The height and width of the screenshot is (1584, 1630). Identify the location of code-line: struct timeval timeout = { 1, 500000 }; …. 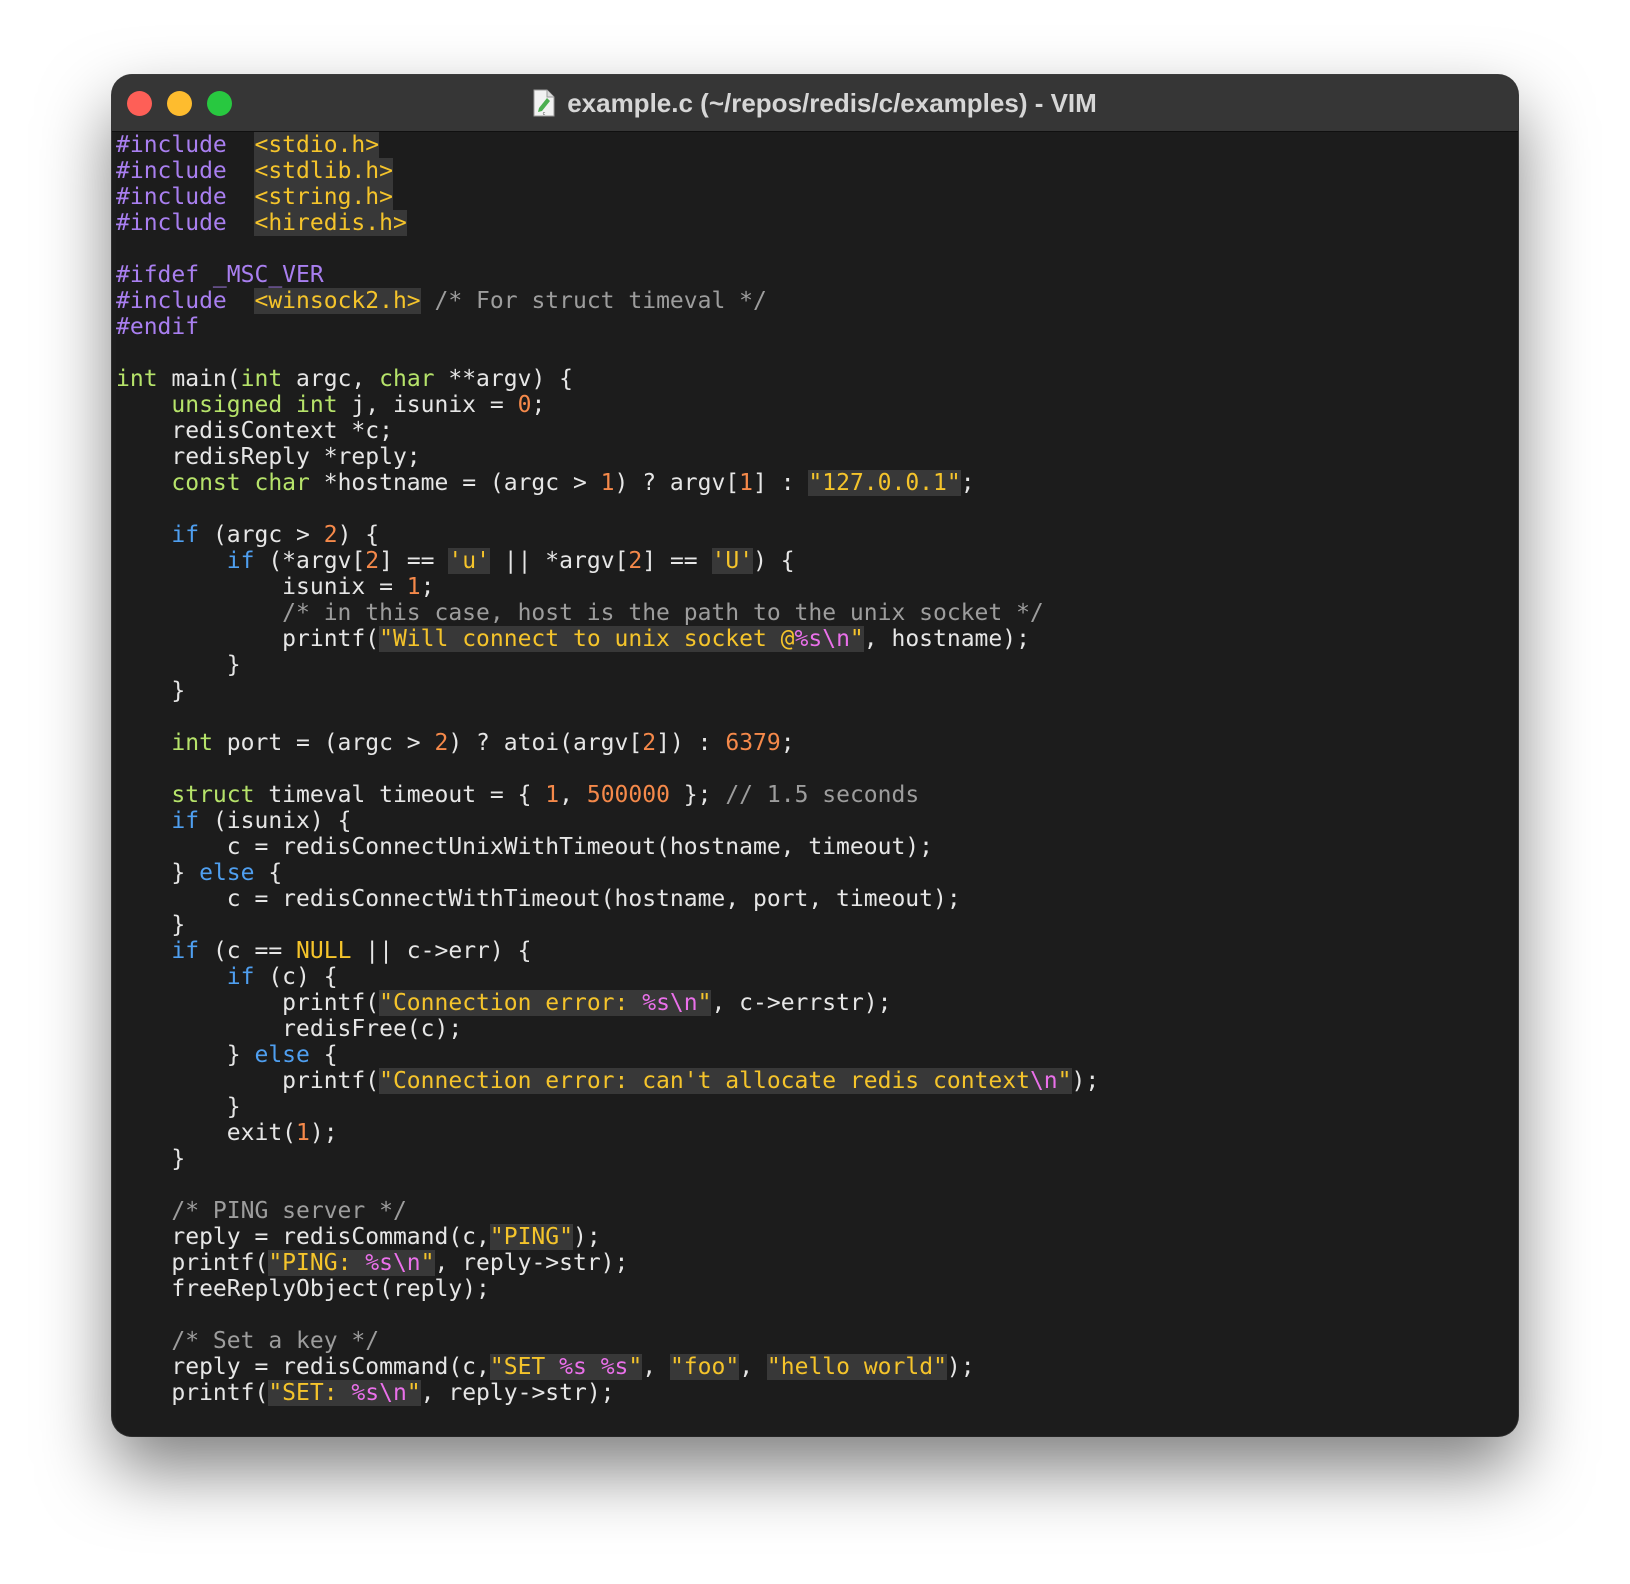
(817, 795).